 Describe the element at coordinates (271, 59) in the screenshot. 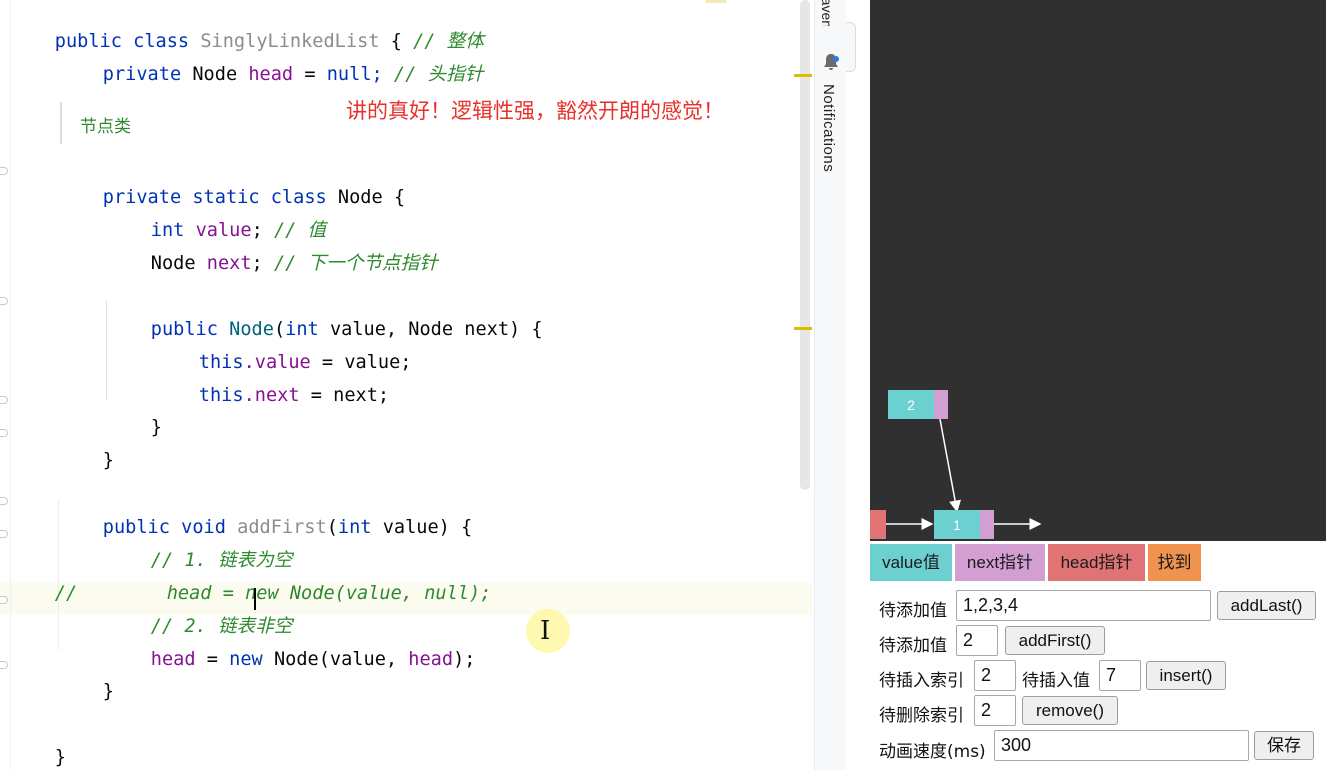

I see `code-line: private Node head = null; // 头指针` at that location.